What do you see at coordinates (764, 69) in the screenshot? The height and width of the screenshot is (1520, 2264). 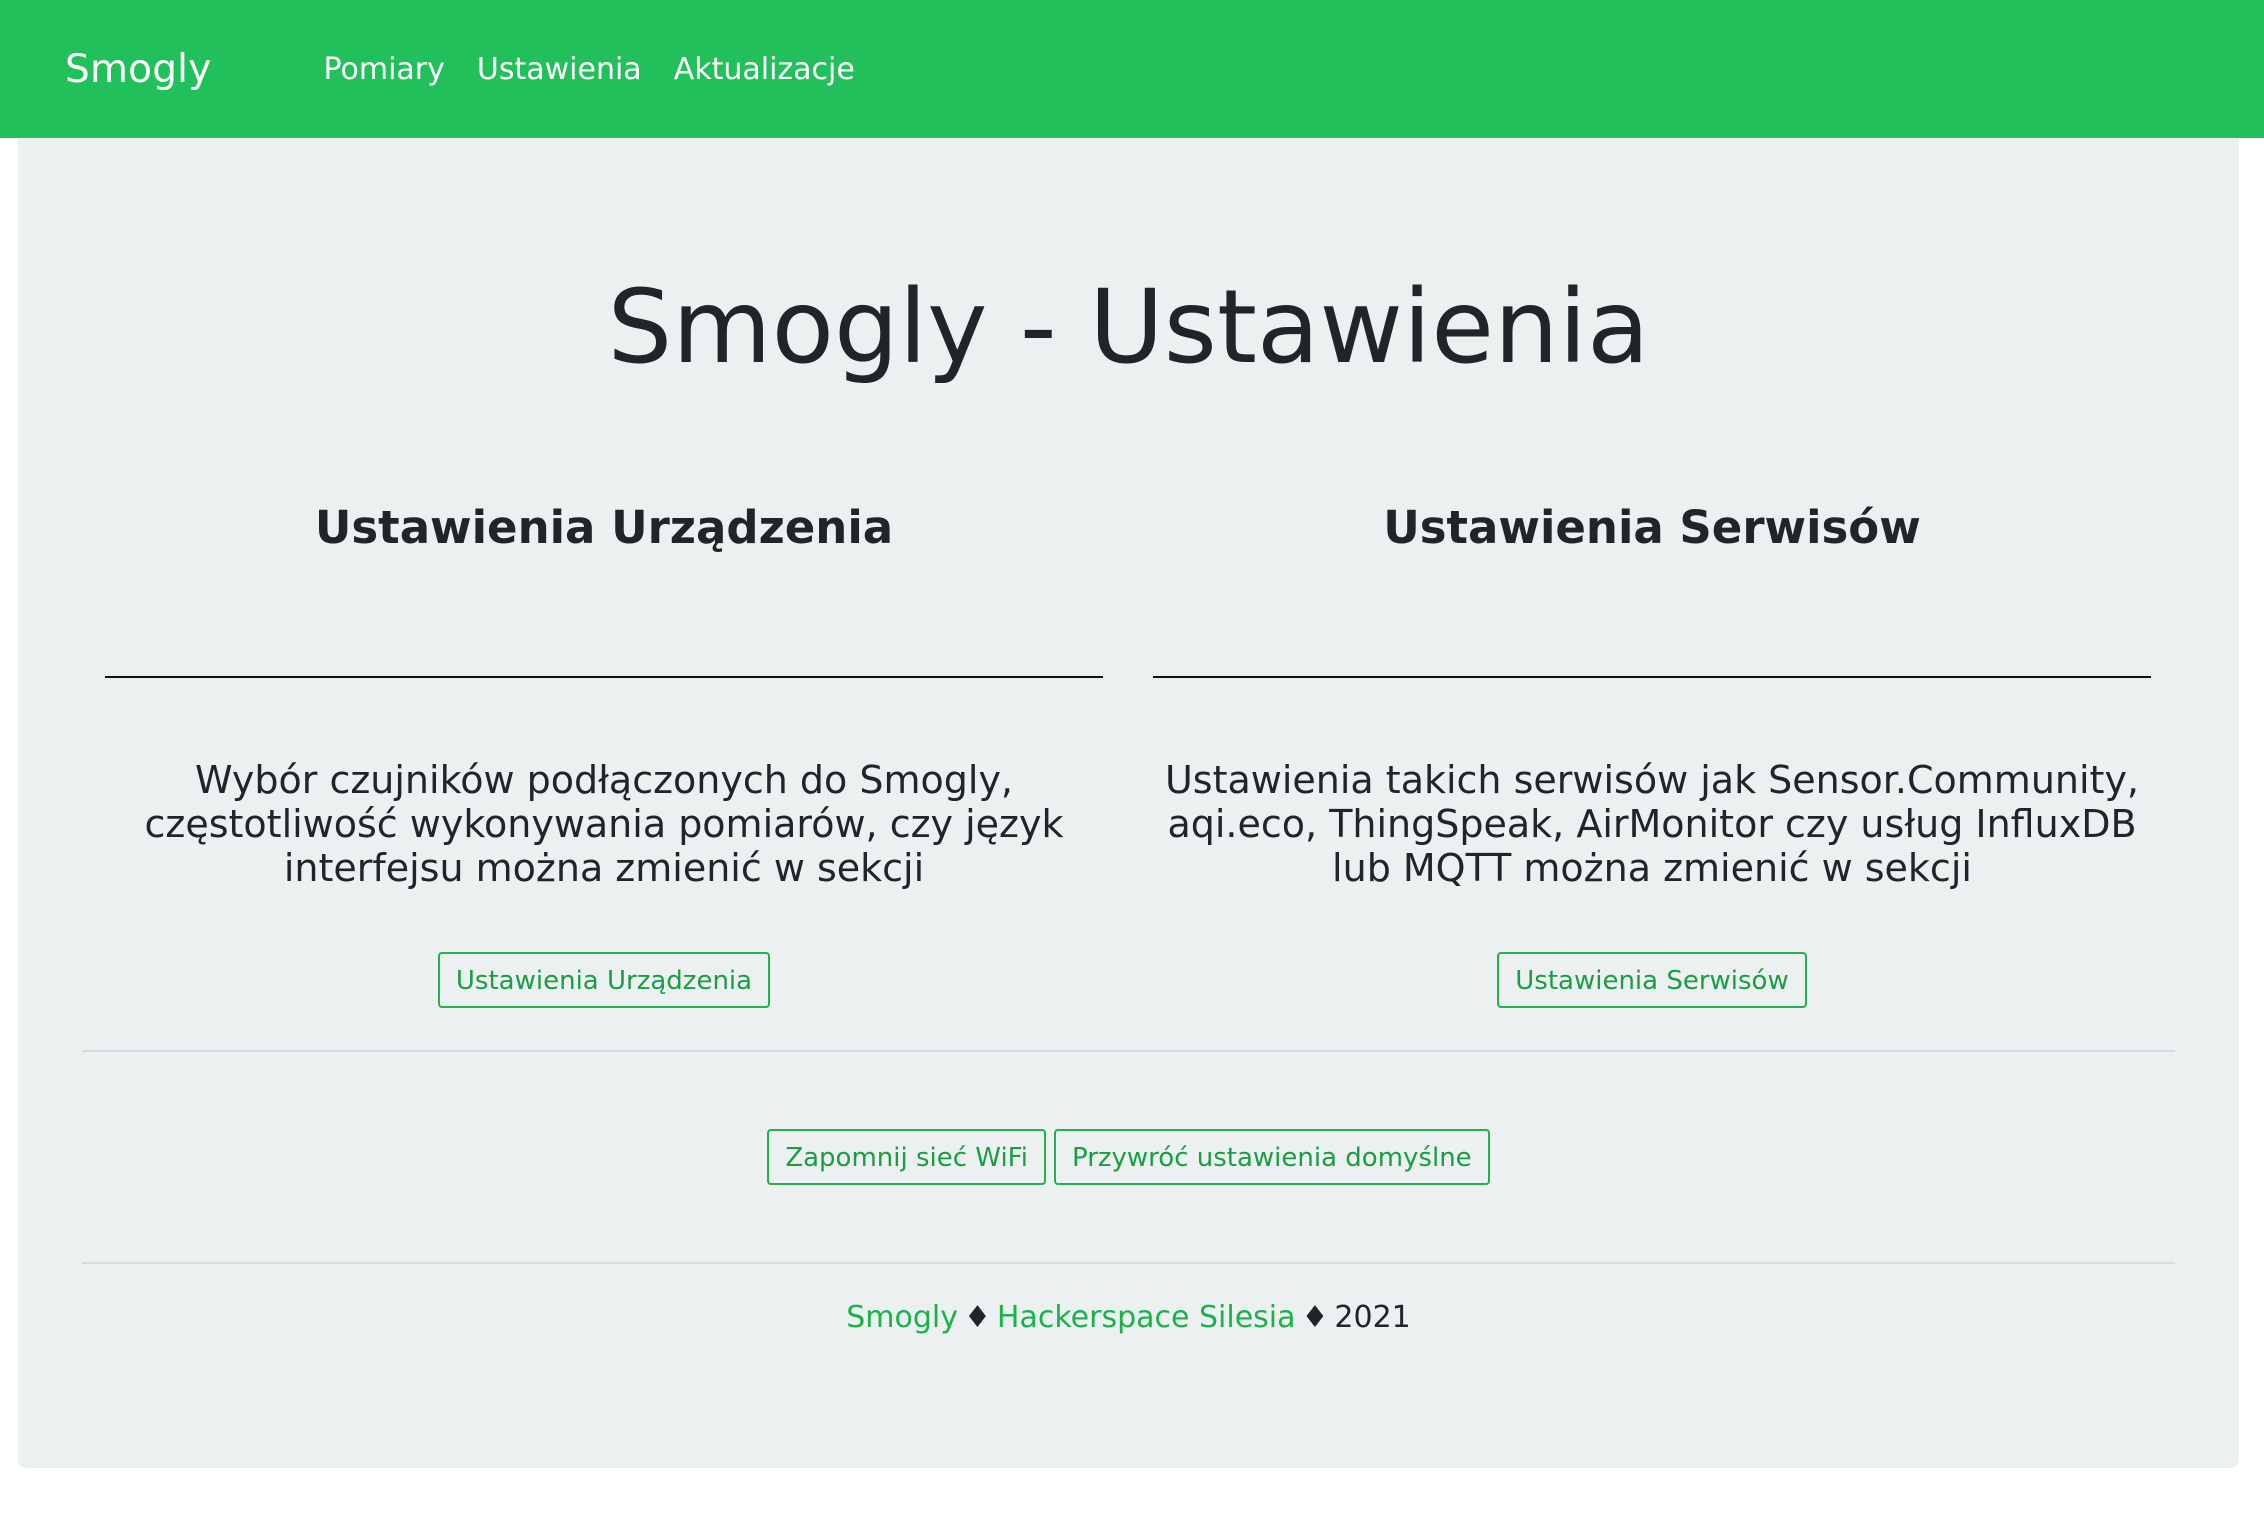 I see `nav-link-aktualizacje: Aktualizacje` at bounding box center [764, 69].